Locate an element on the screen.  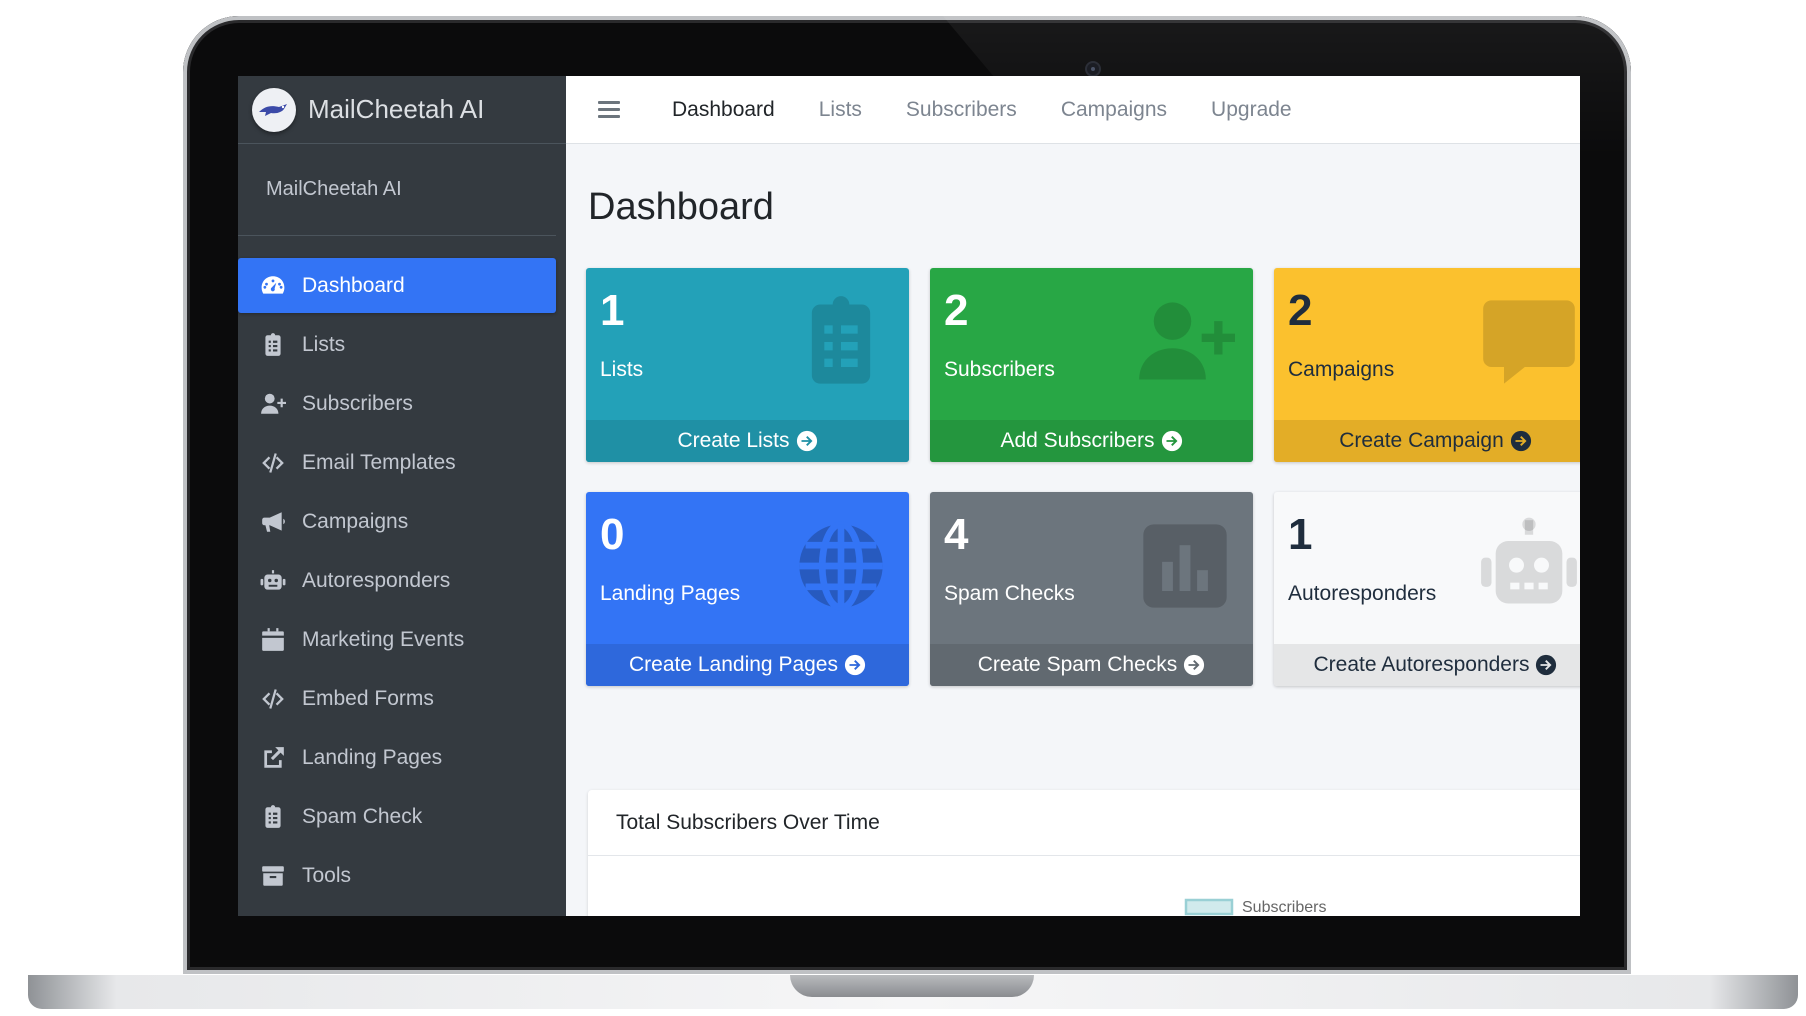
stat-label: Landing Pages is located at coordinates (670, 593).